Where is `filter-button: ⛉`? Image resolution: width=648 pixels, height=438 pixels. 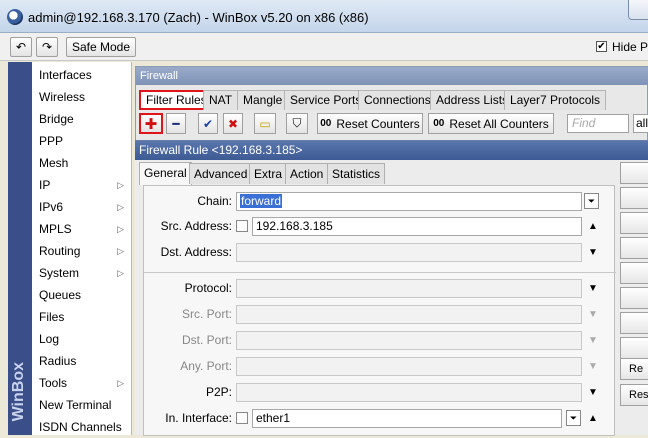 filter-button: ⛉ is located at coordinates (297, 123).